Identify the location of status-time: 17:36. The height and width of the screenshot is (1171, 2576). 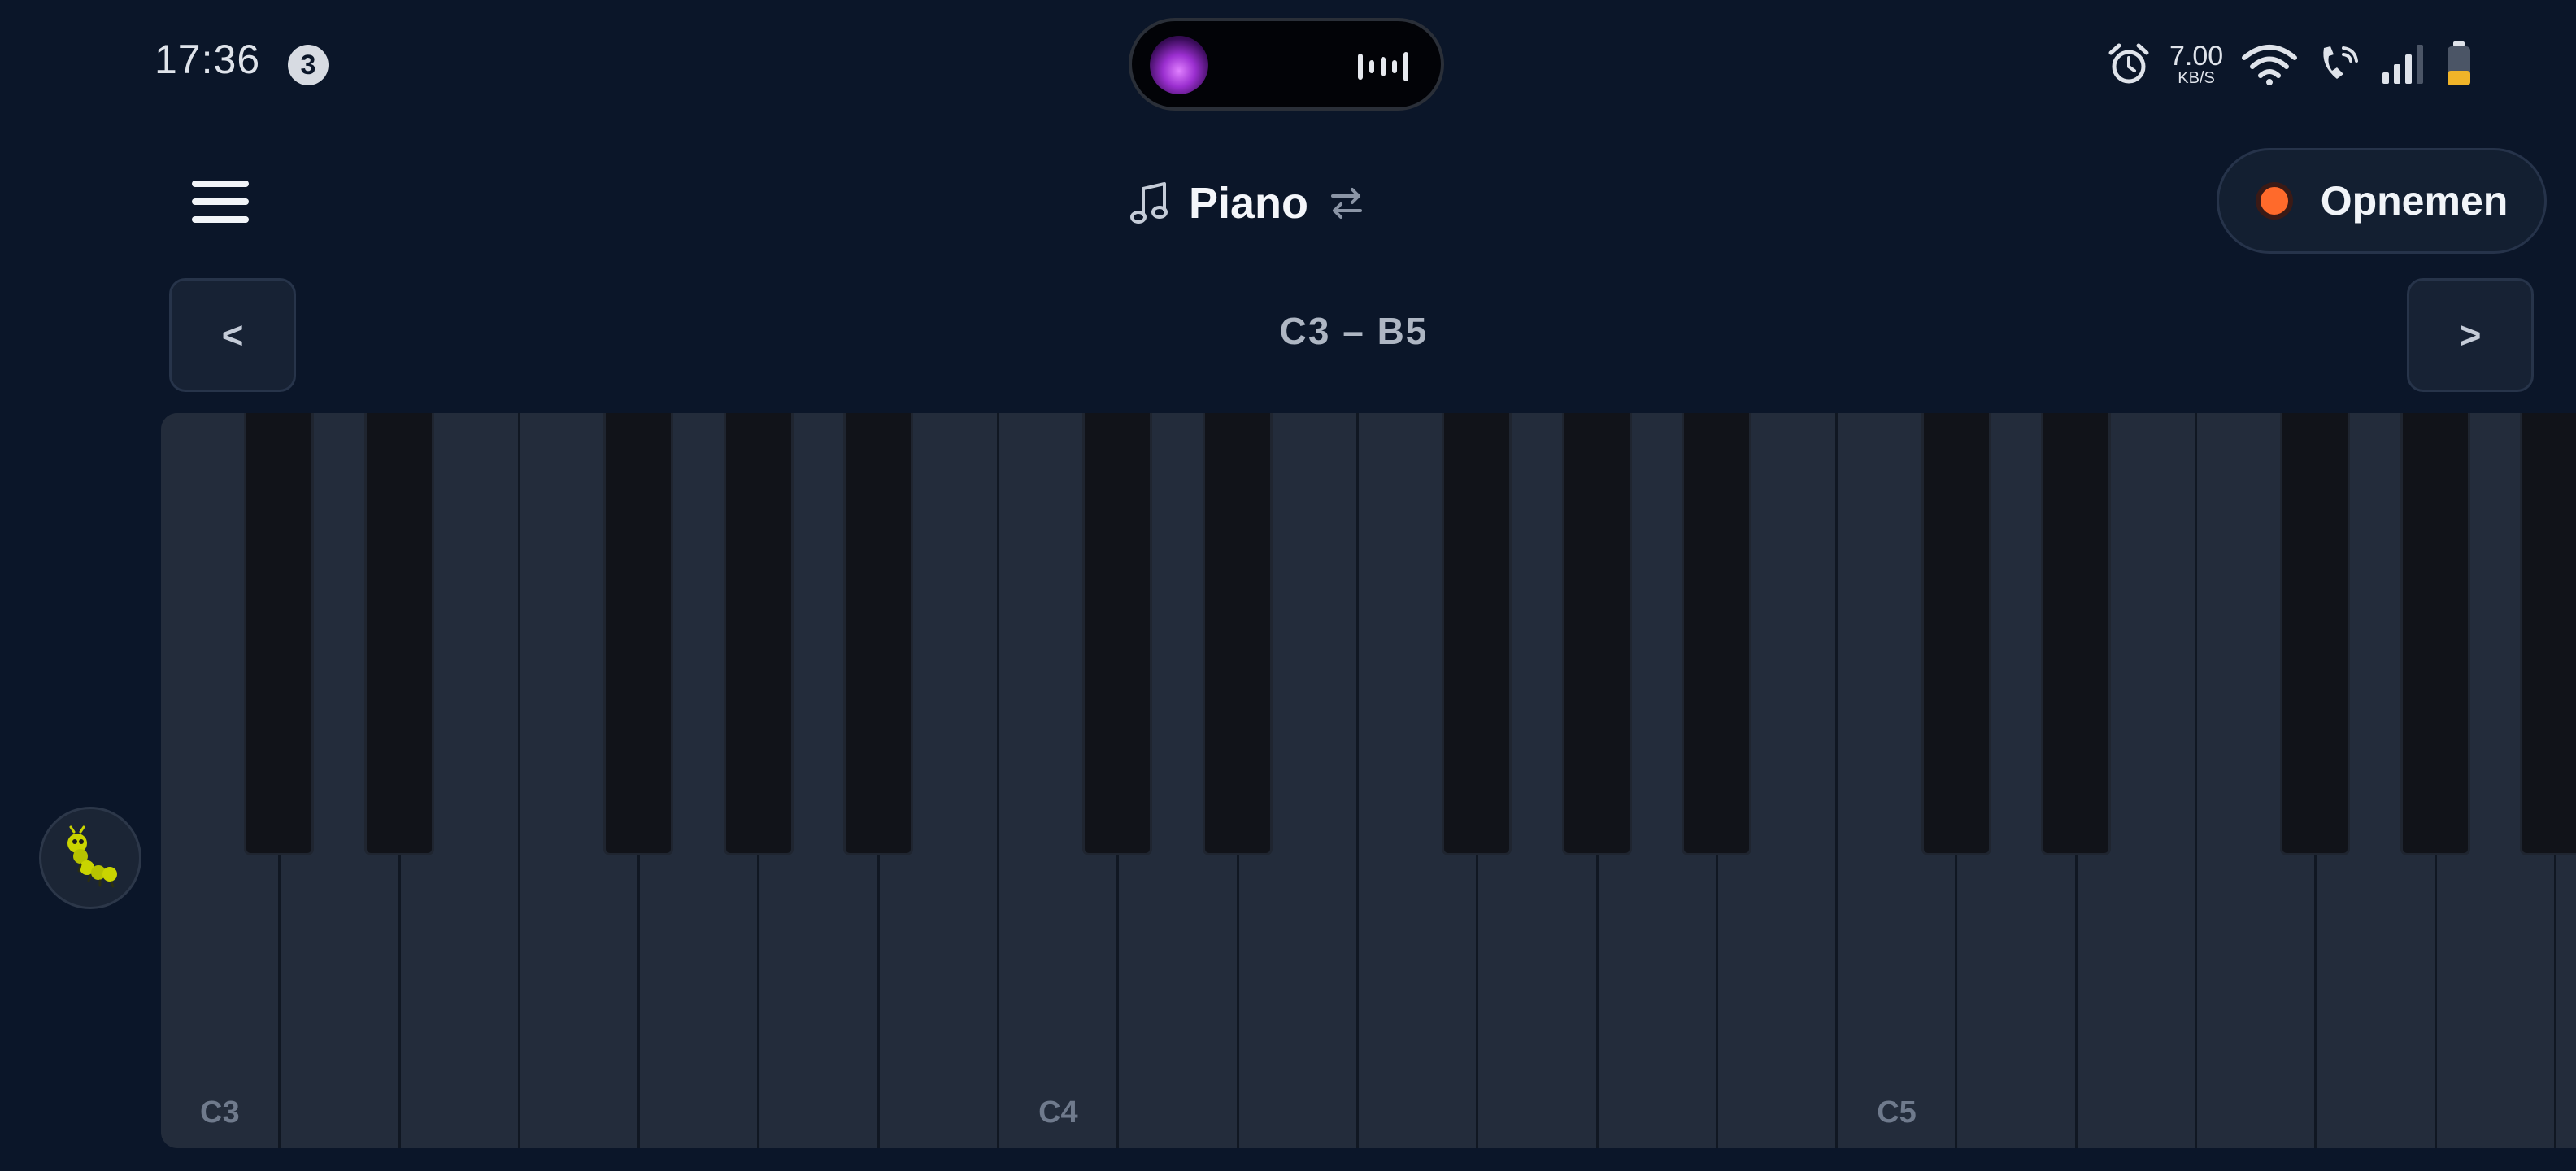
(208, 60).